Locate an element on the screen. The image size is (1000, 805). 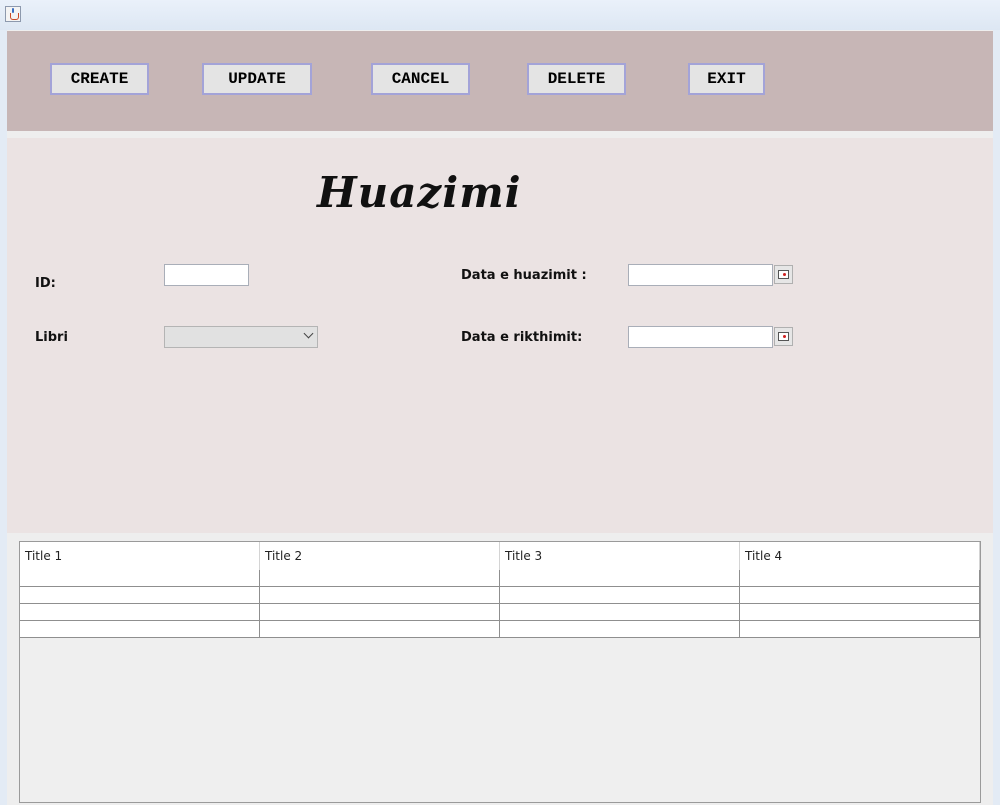
data-huazimit-field is located at coordinates (700, 275).